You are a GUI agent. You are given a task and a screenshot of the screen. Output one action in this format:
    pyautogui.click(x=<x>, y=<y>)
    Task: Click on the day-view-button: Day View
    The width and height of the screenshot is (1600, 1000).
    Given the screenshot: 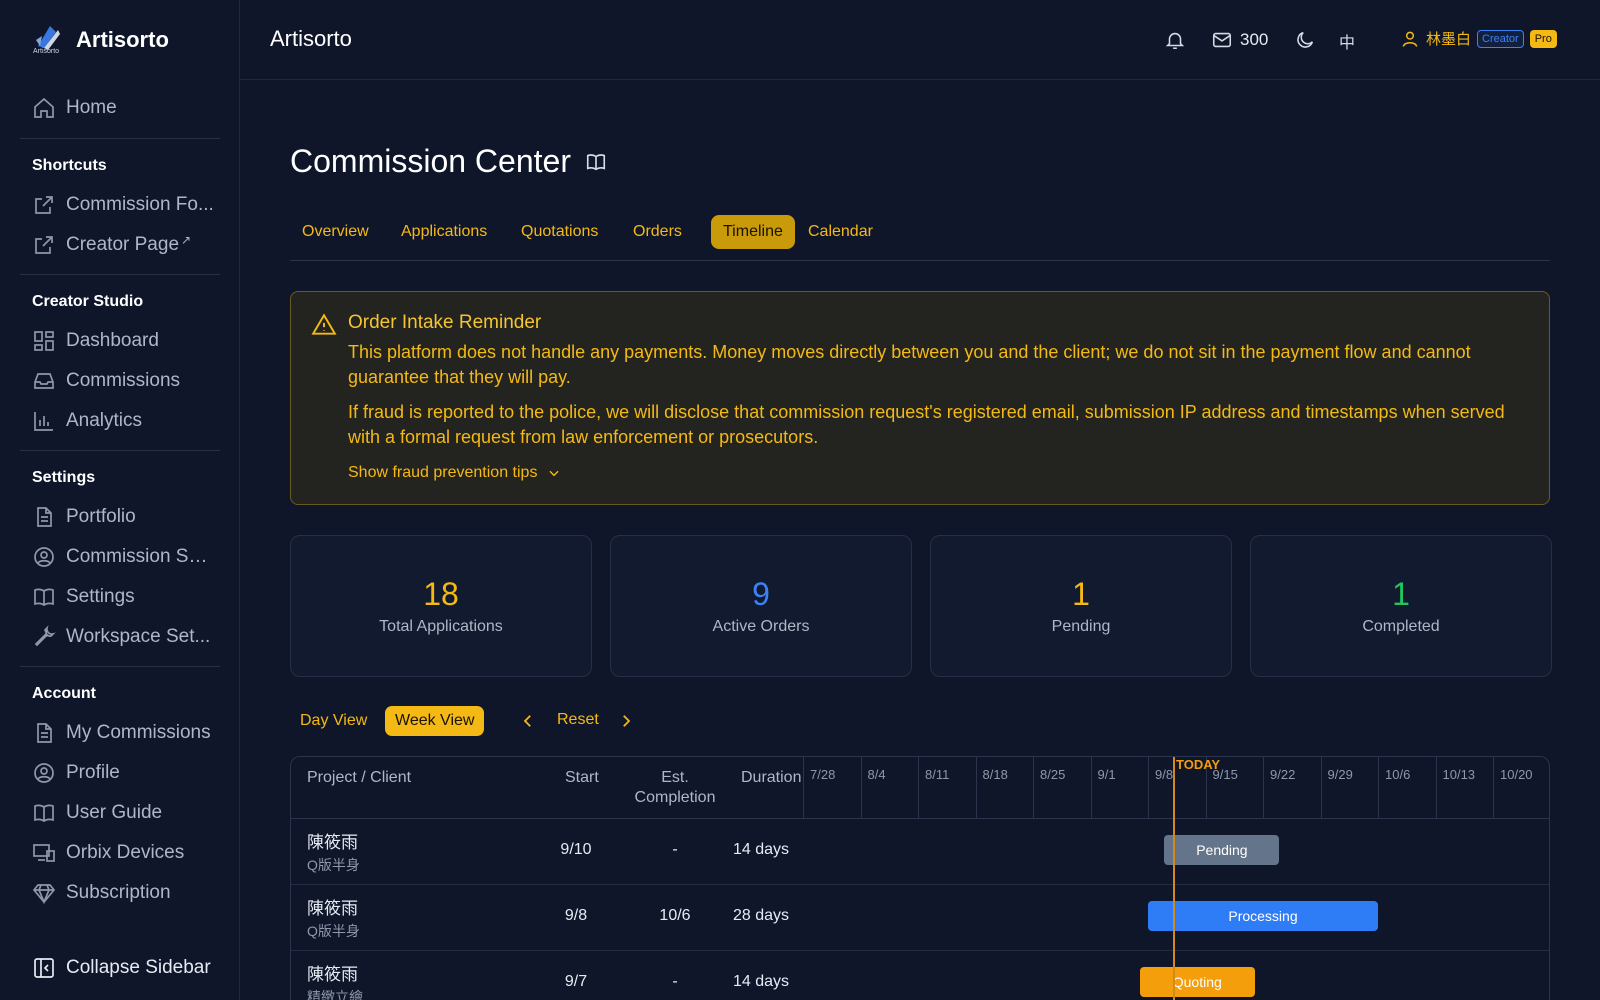 What is the action you would take?
    pyautogui.click(x=333, y=721)
    